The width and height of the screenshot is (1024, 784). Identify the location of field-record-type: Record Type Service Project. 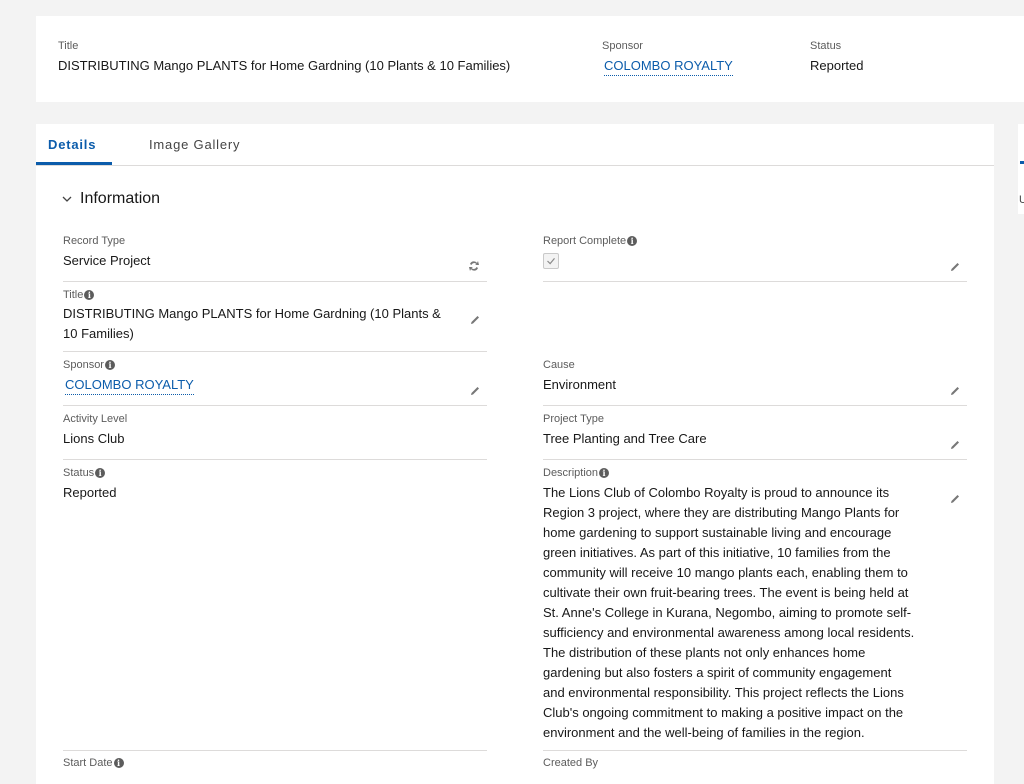
(275, 258).